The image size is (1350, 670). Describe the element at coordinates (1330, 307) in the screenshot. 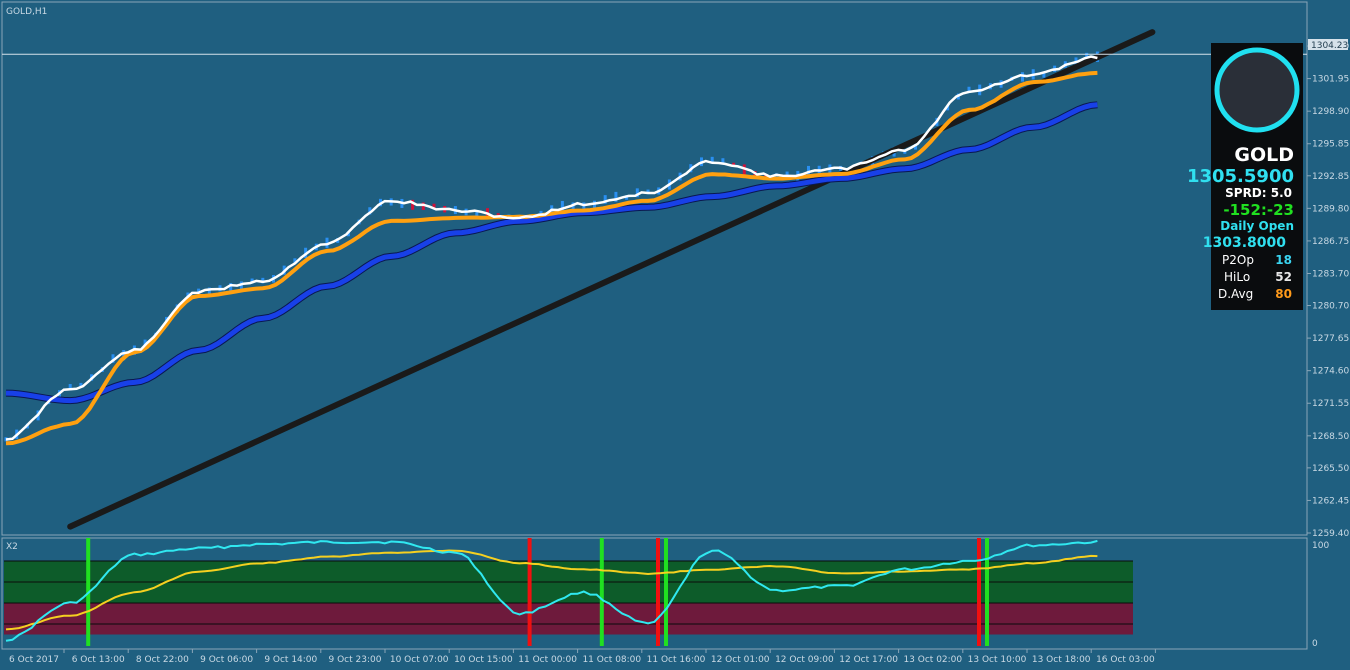

I see `price-tick-label: 1280.70` at that location.